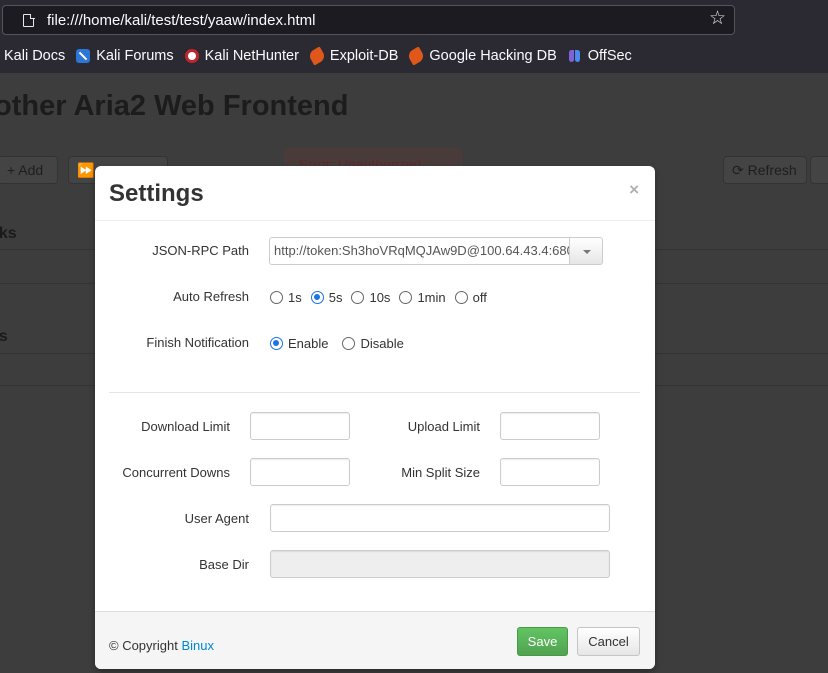 The width and height of the screenshot is (828, 673). I want to click on upload-limit-input, so click(550, 426).